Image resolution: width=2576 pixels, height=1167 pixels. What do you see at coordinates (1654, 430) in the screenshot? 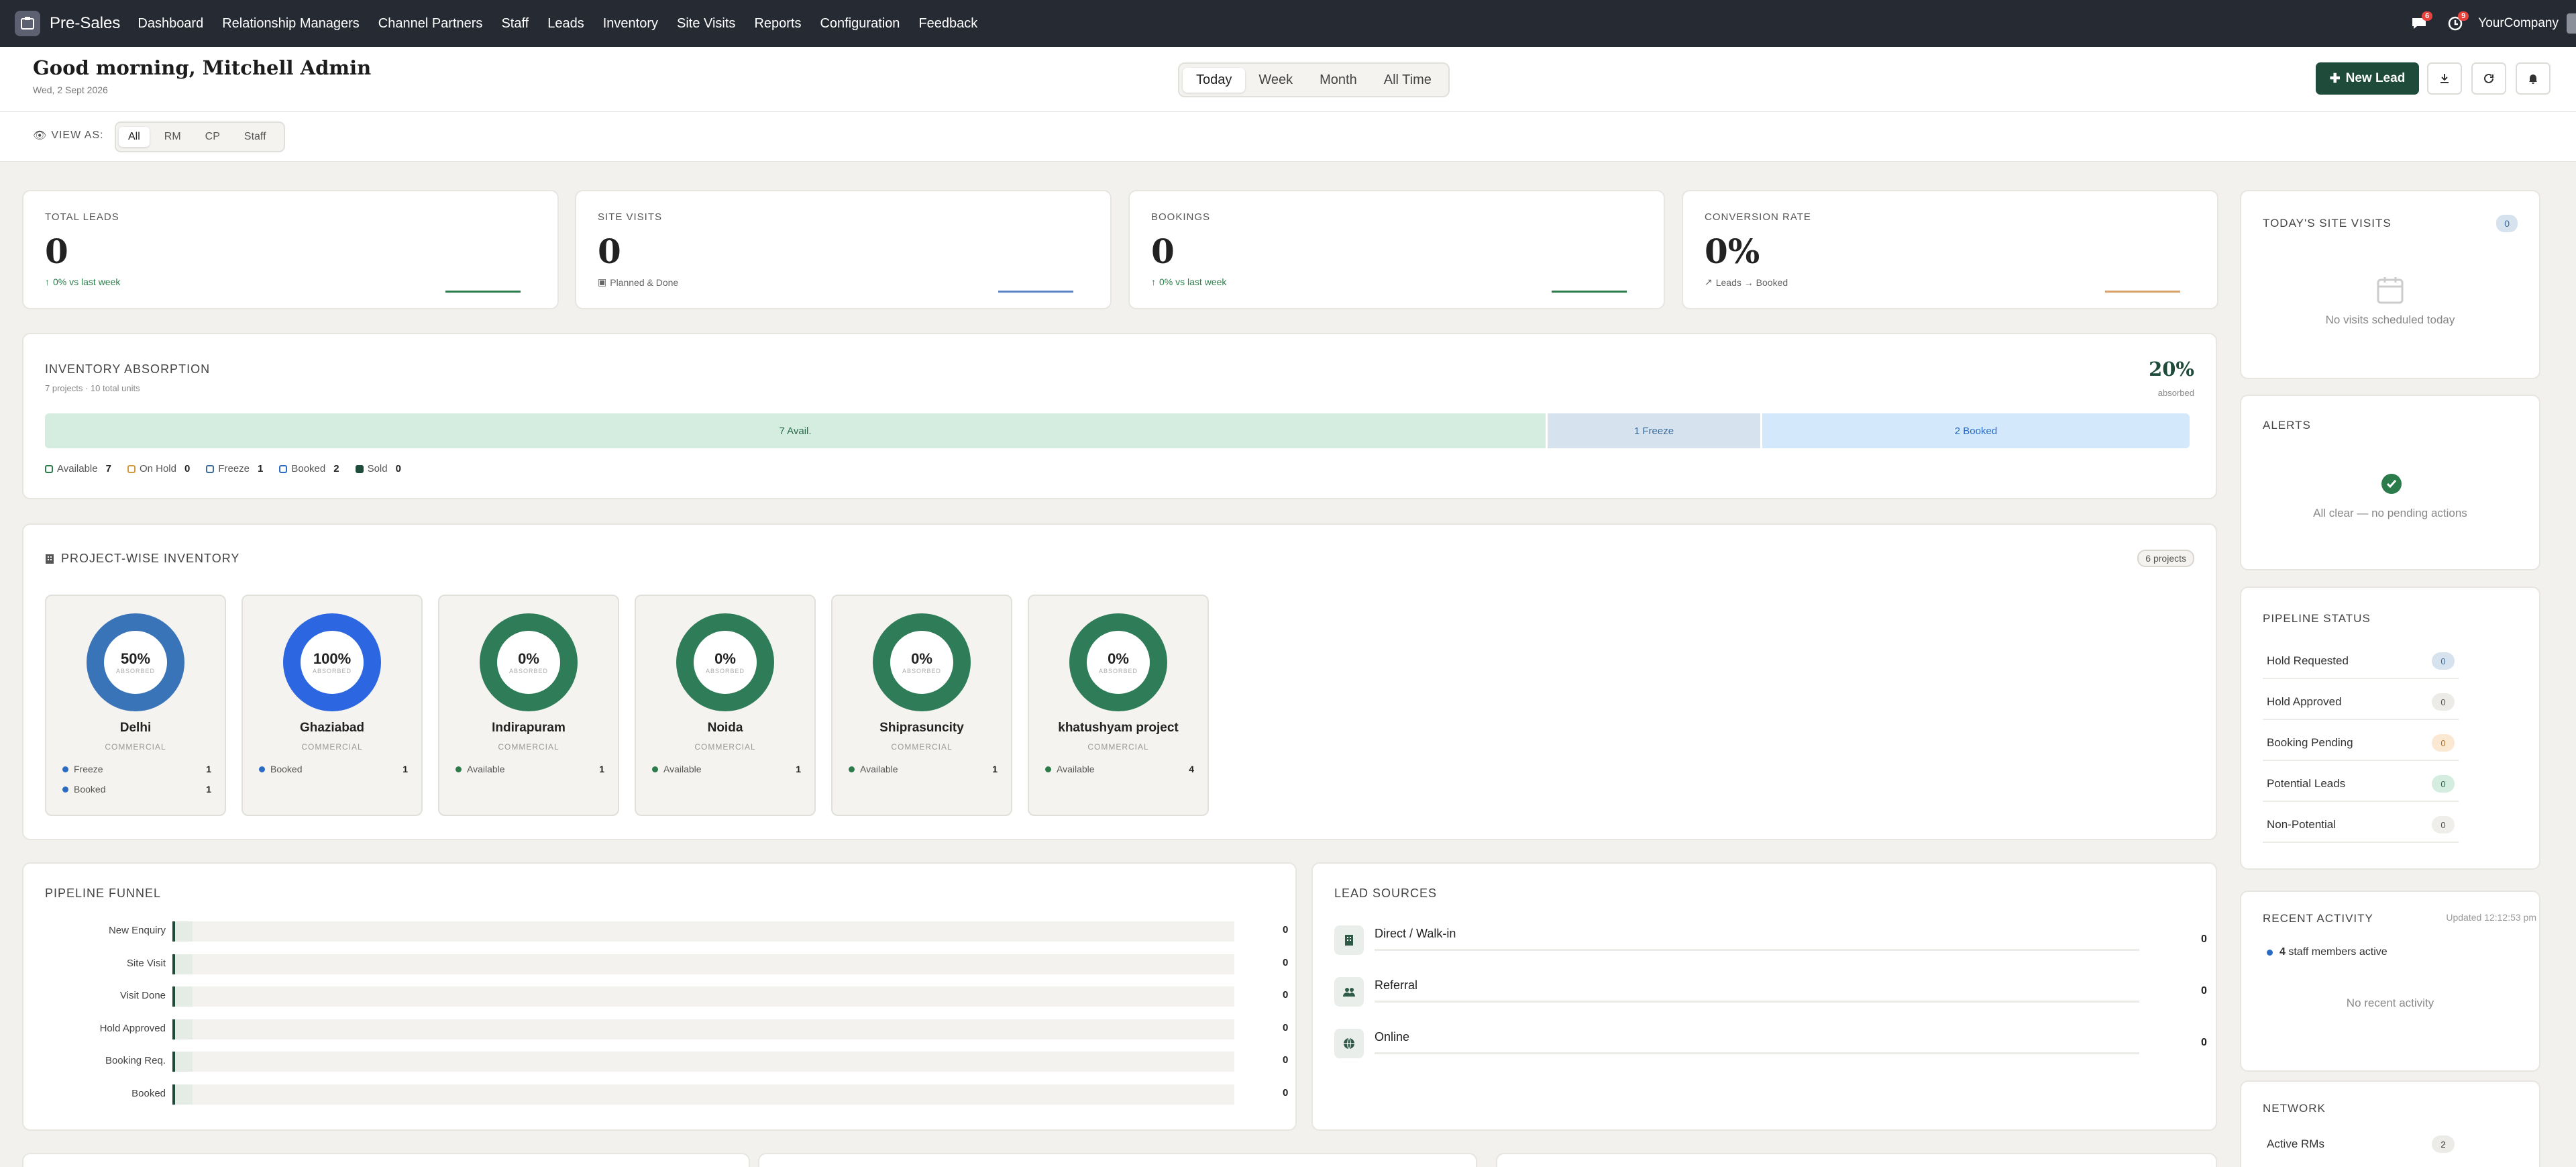
I see `absorption-segment: 1 Freeze` at bounding box center [1654, 430].